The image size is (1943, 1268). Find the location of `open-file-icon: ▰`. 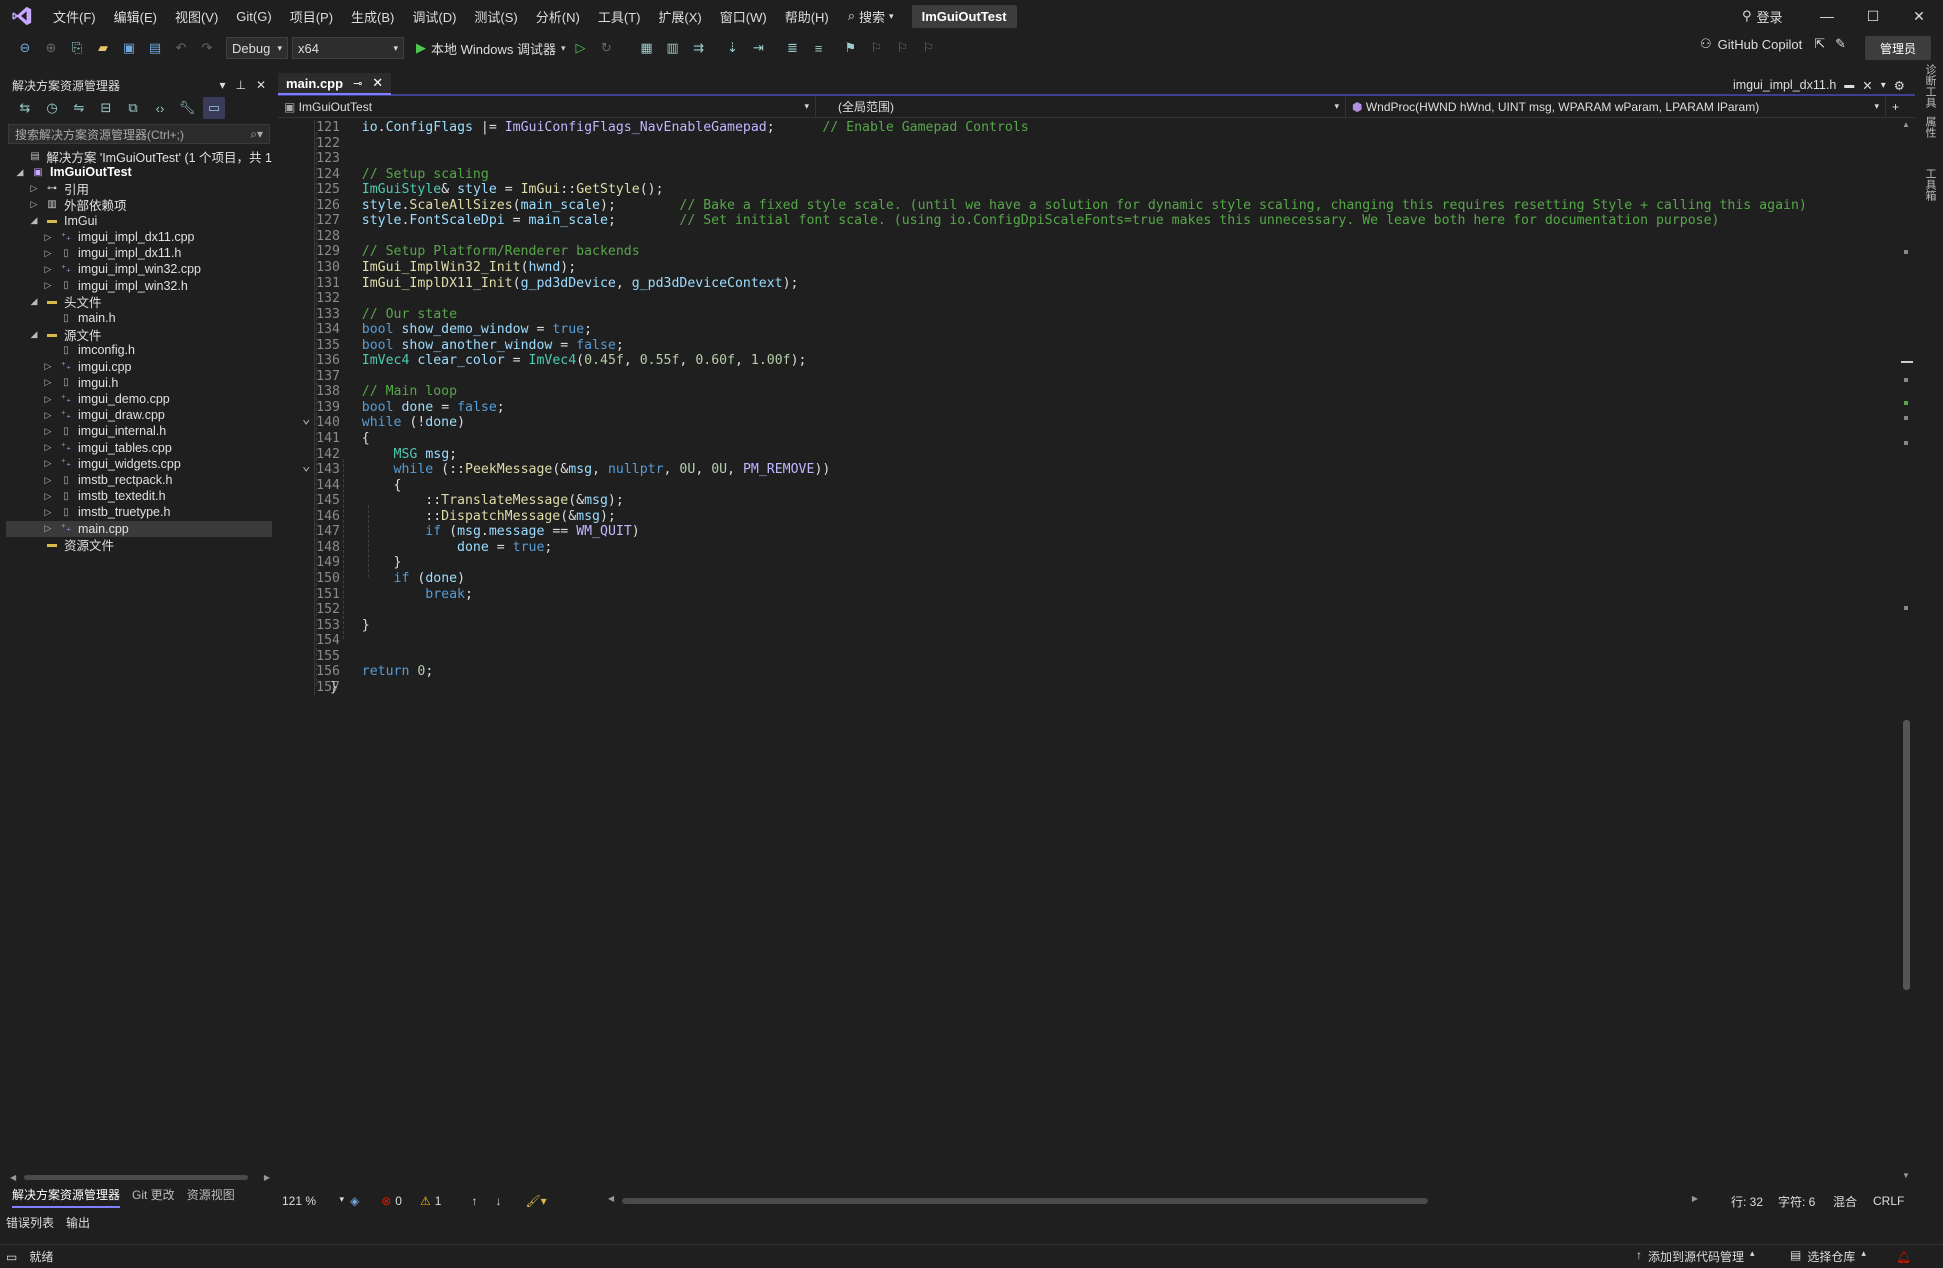

open-file-icon: ▰ is located at coordinates (103, 48).